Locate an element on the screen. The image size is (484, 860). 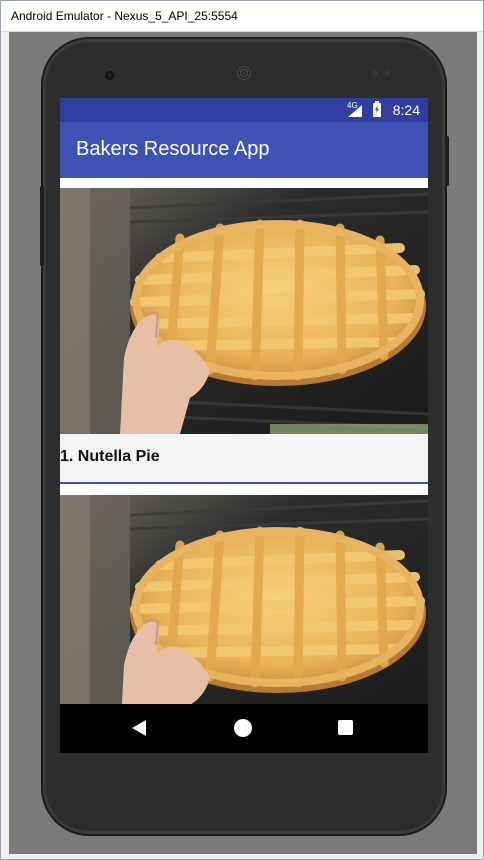
back-icon is located at coordinates (139, 728).